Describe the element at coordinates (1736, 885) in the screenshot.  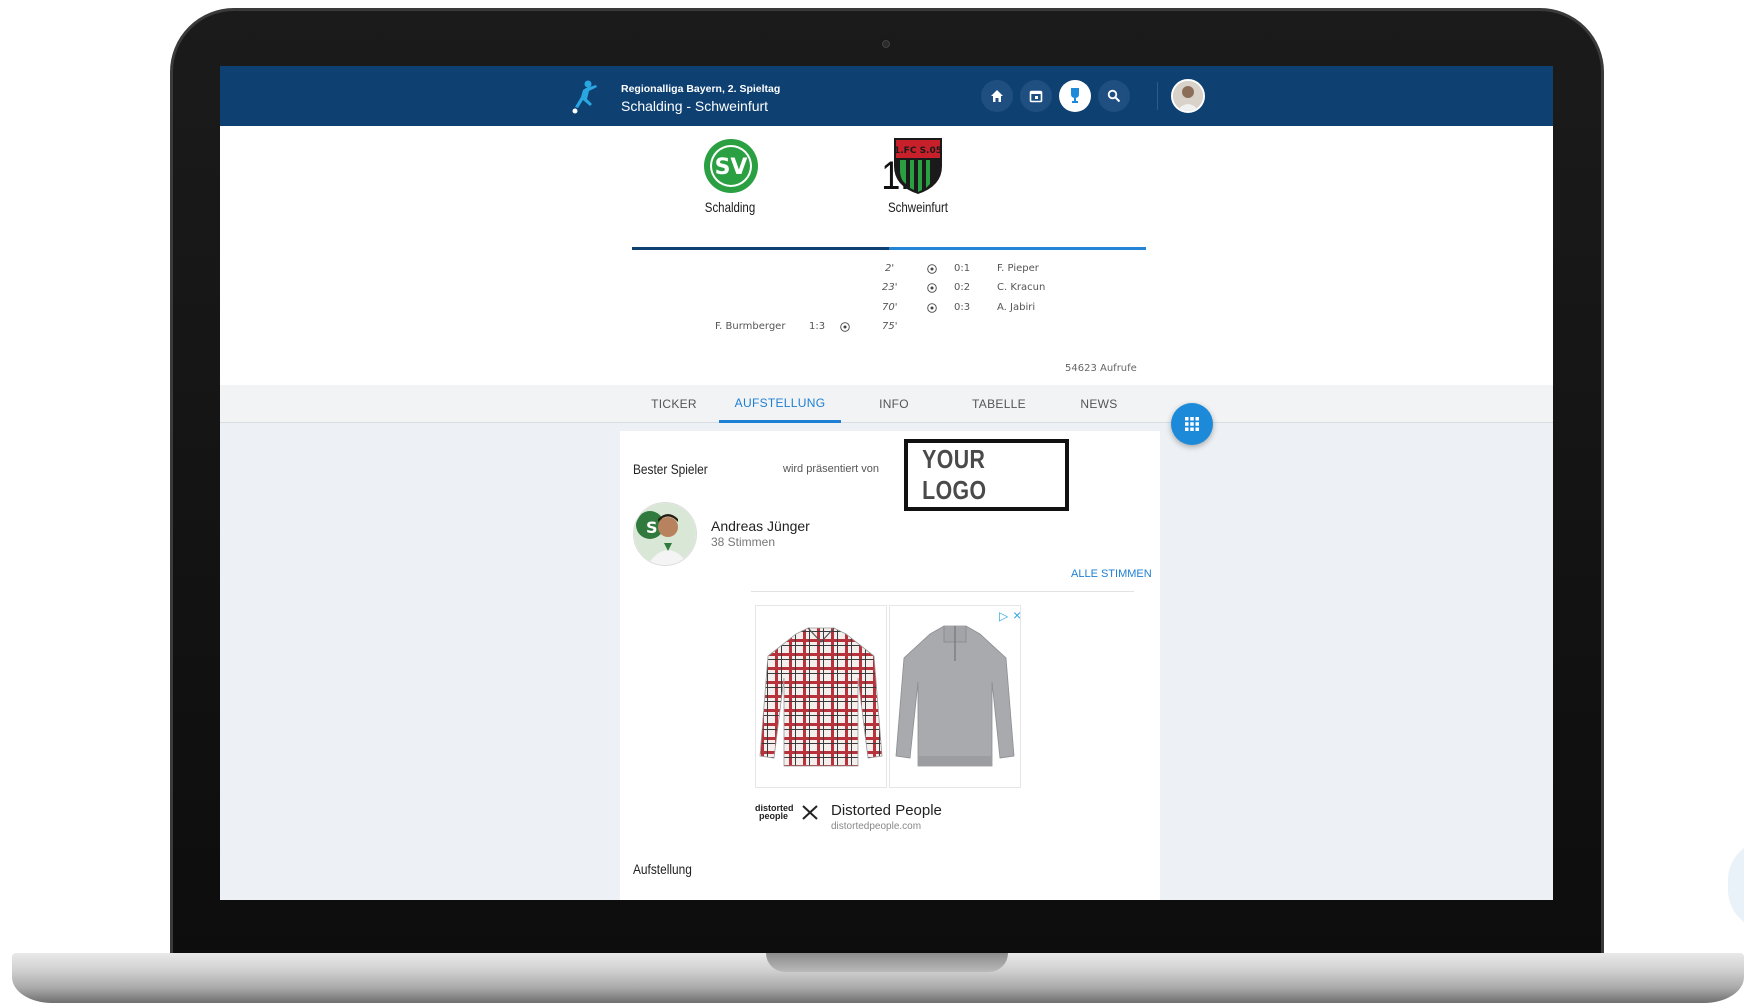
I see `decorative-shape` at that location.